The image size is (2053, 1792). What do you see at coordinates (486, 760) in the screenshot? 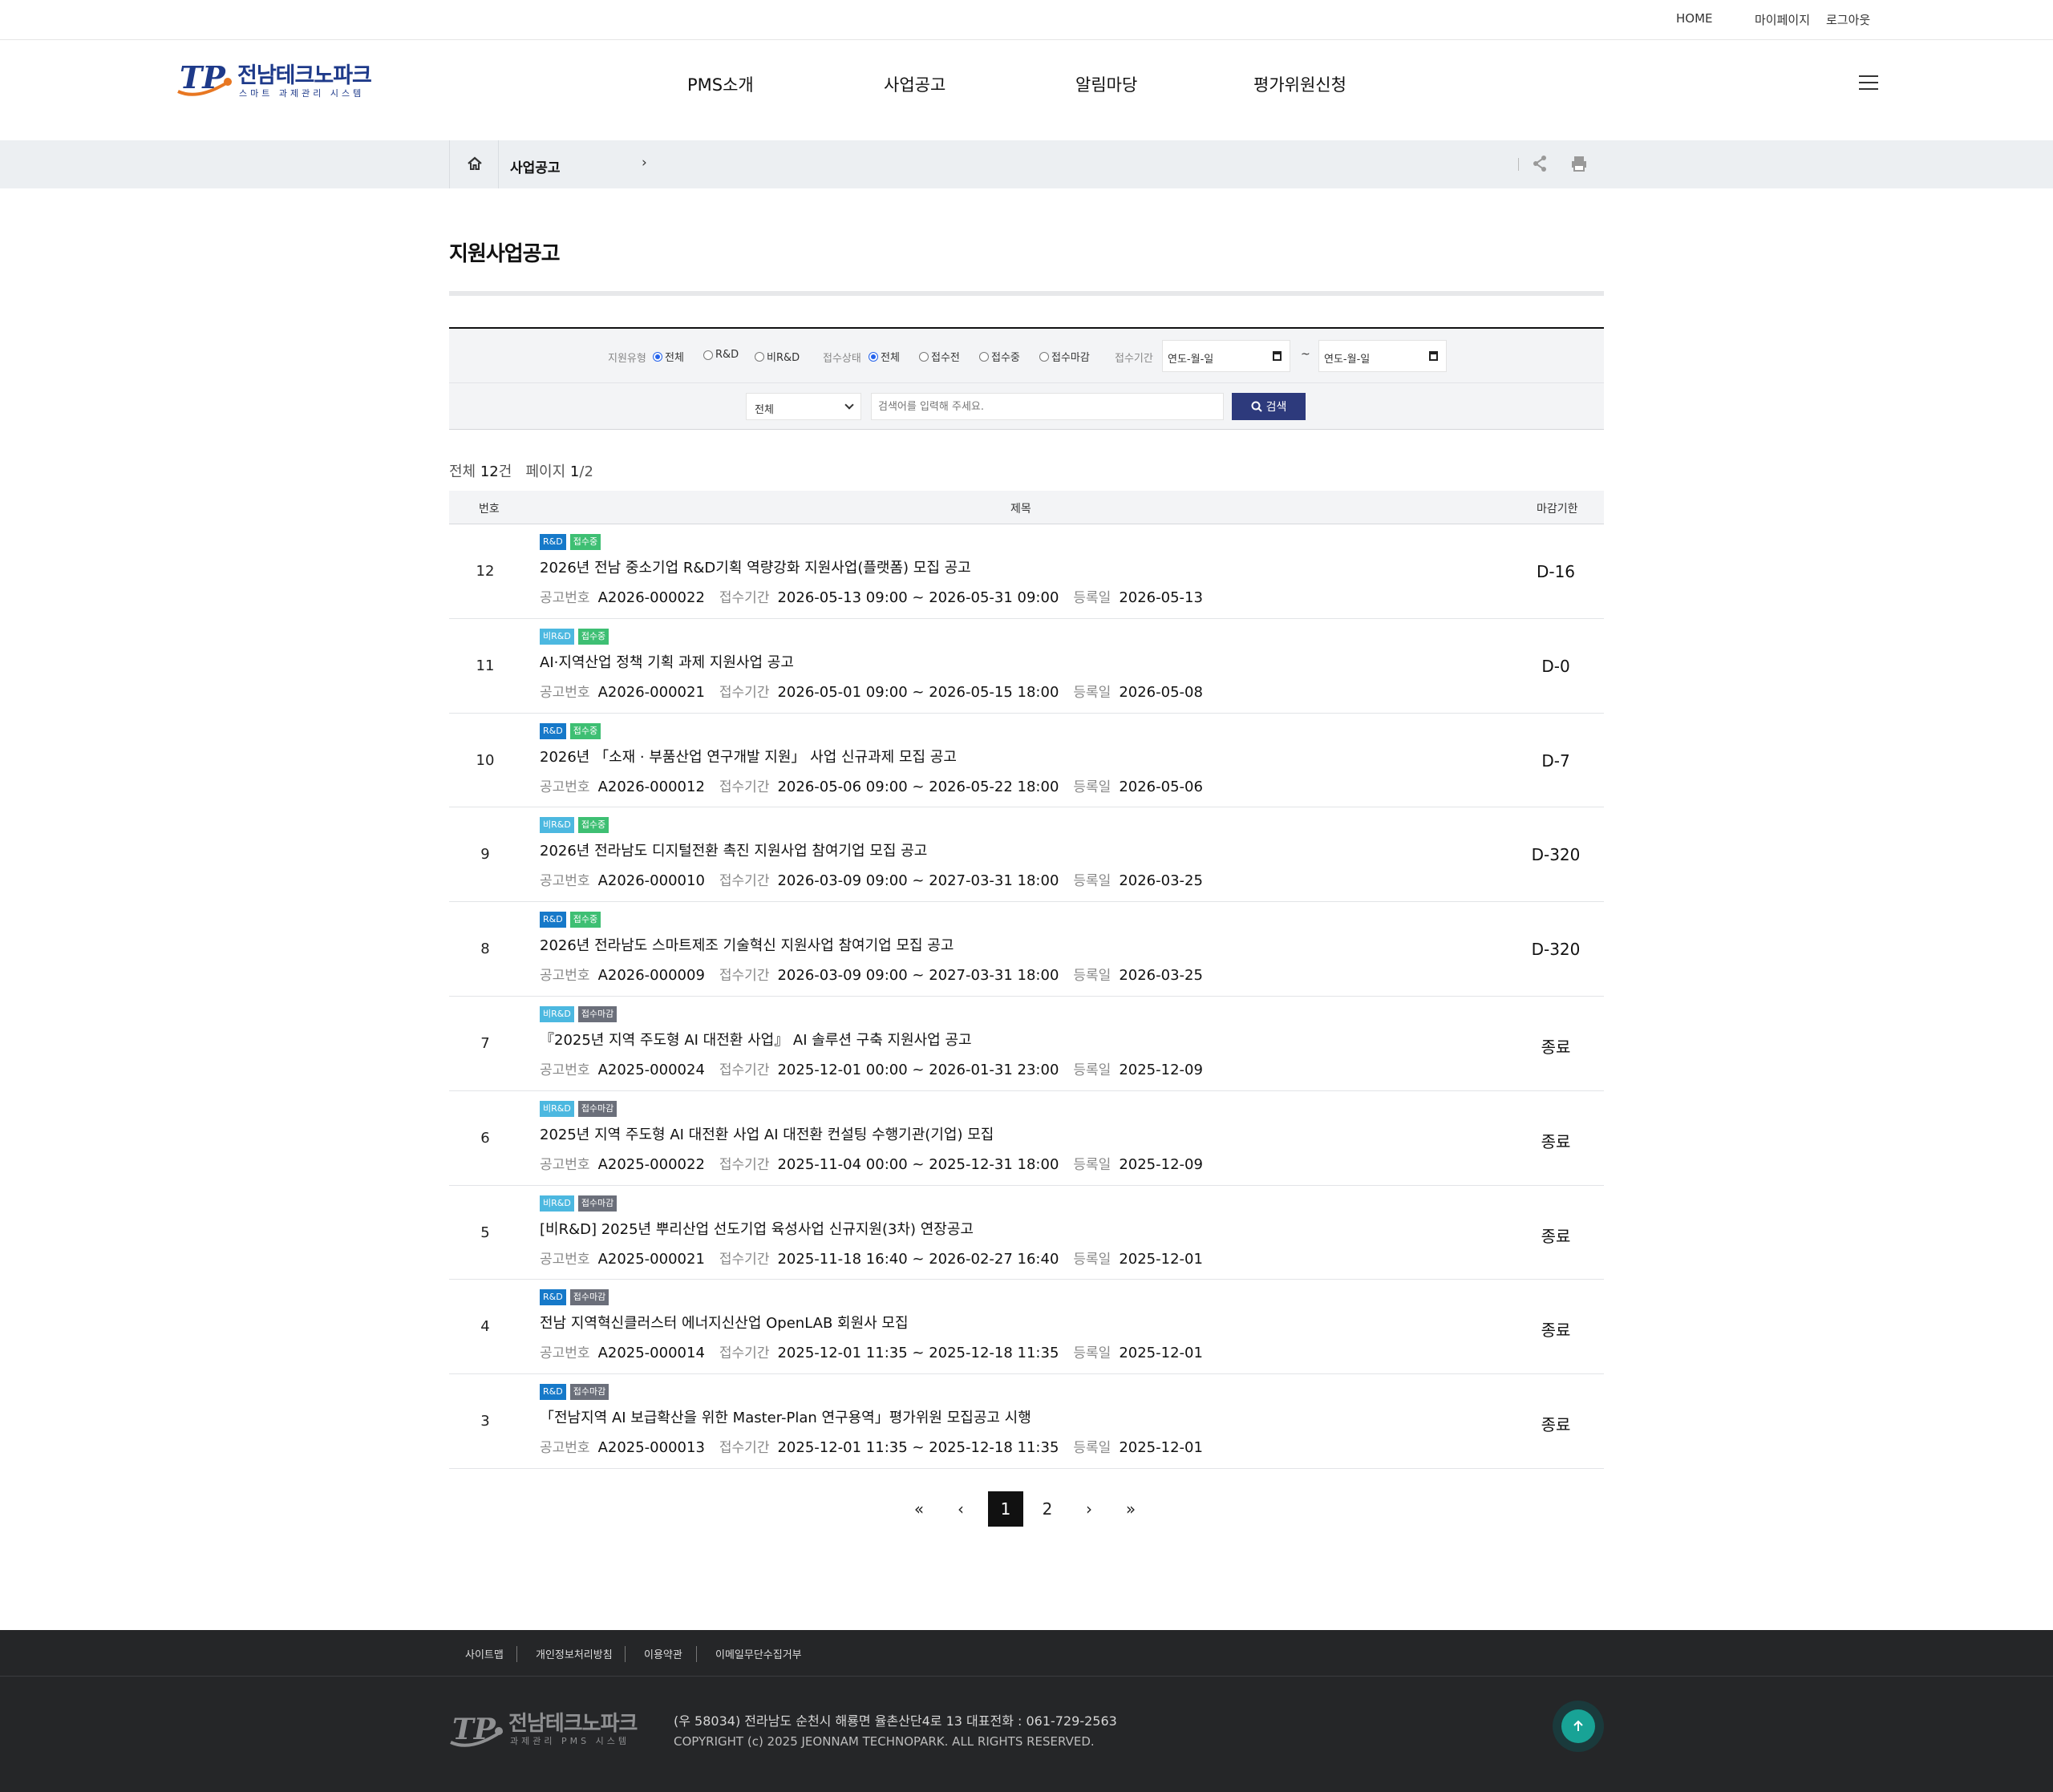
I see `row-number: 10` at bounding box center [486, 760].